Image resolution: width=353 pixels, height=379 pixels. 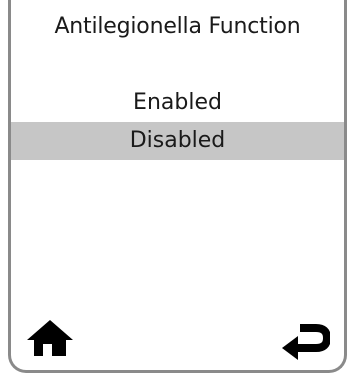 I want to click on home-icon, so click(x=50, y=338).